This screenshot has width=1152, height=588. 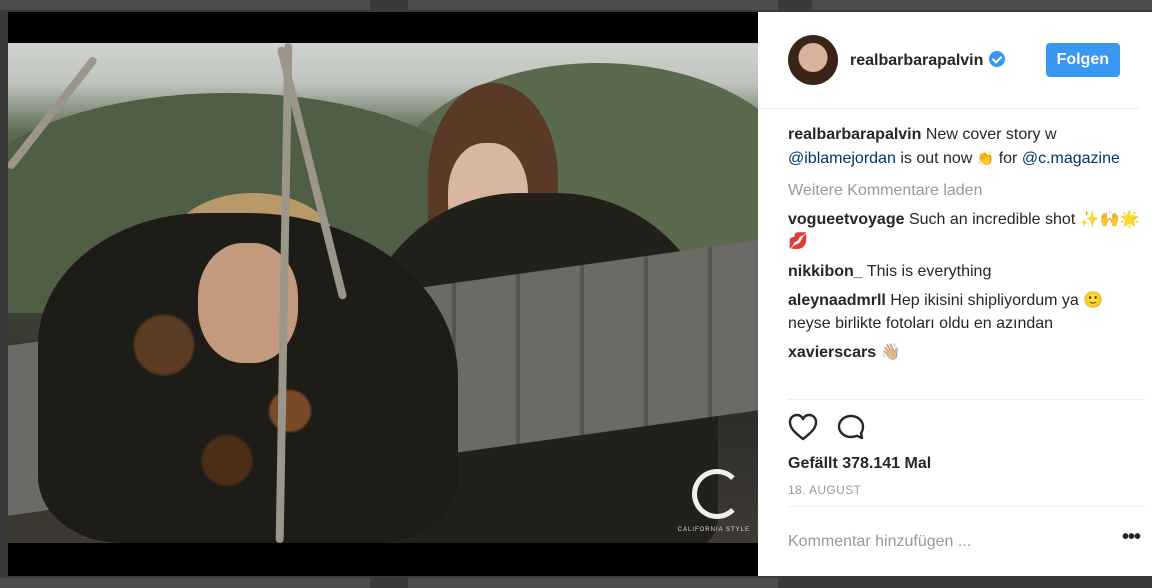 What do you see at coordinates (950, 541) in the screenshot?
I see `comment-input` at bounding box center [950, 541].